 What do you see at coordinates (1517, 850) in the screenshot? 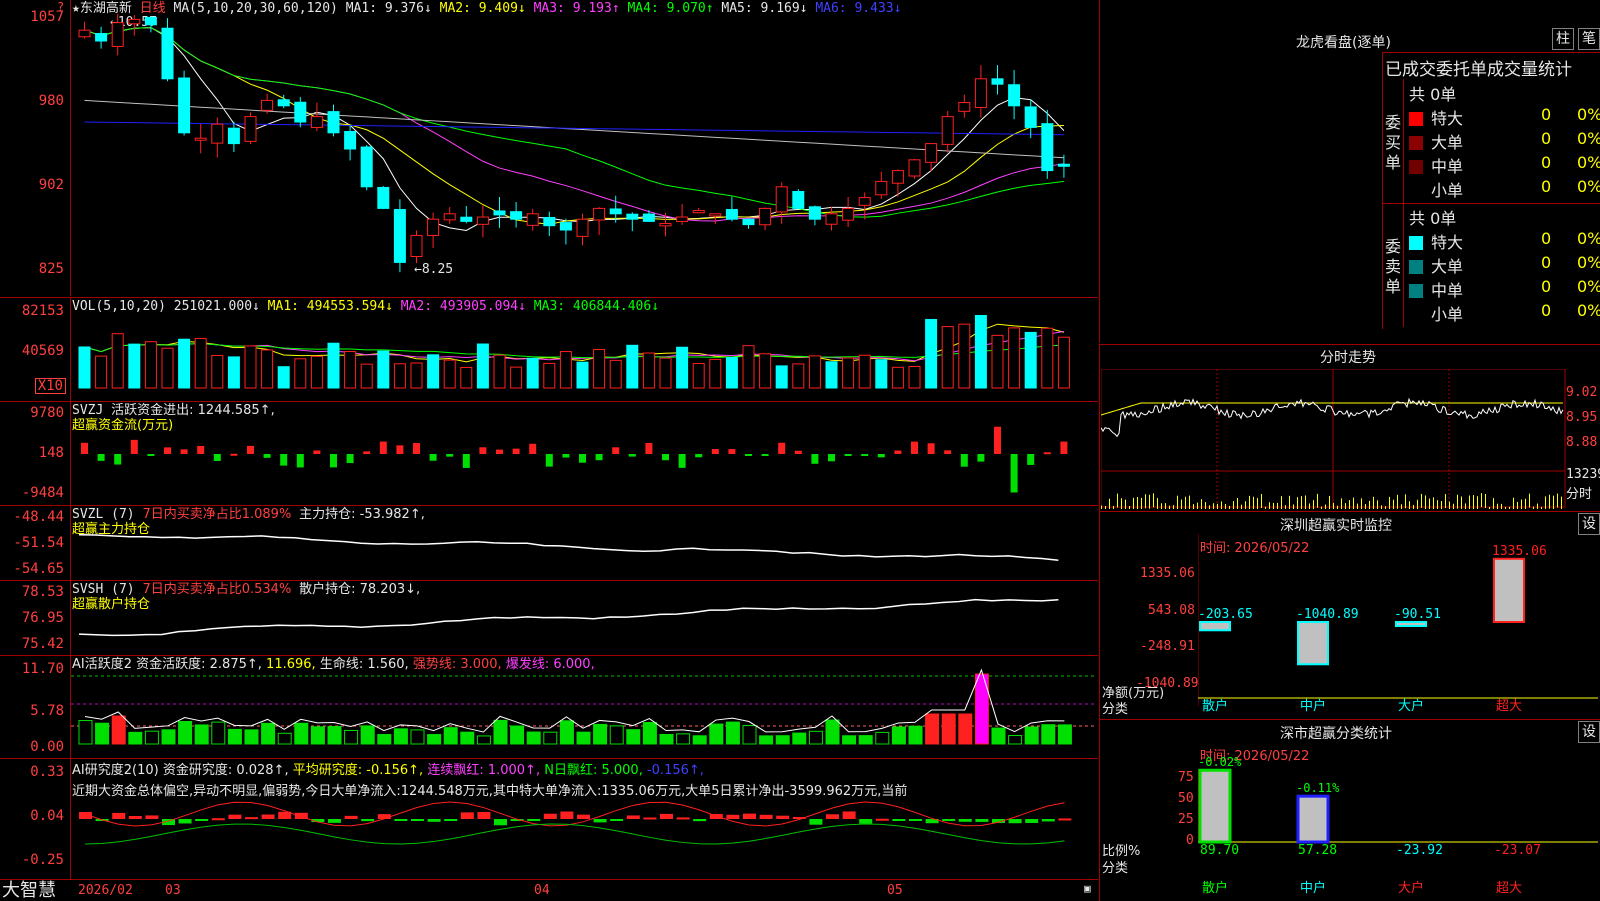
I see `sz-class-value-label: -23.07` at bounding box center [1517, 850].